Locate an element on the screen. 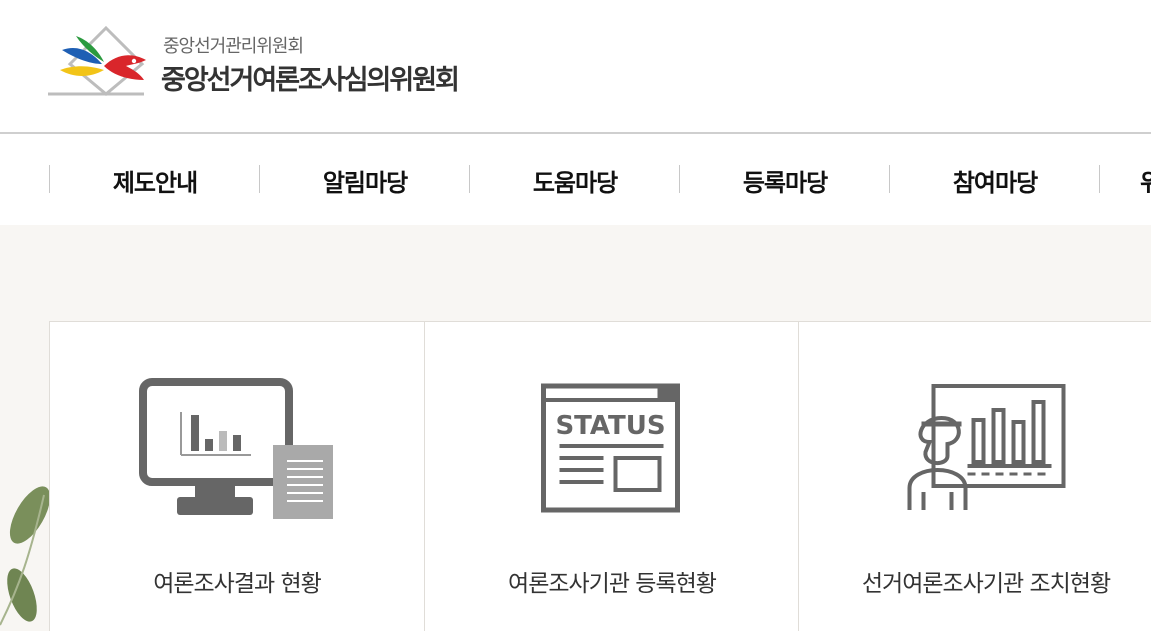  parent-organization-name: 중앙선거관리위원회 is located at coordinates (233, 46).